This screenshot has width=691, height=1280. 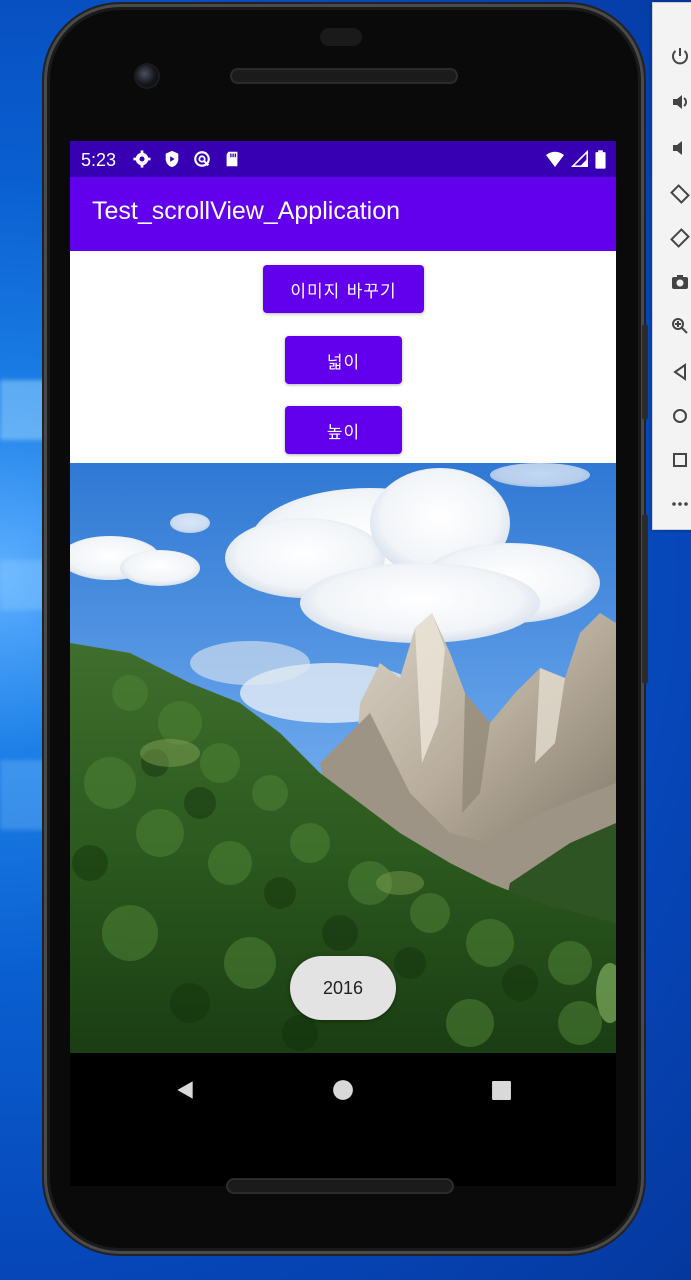 I want to click on status-time: 5:23, so click(x=99, y=160).